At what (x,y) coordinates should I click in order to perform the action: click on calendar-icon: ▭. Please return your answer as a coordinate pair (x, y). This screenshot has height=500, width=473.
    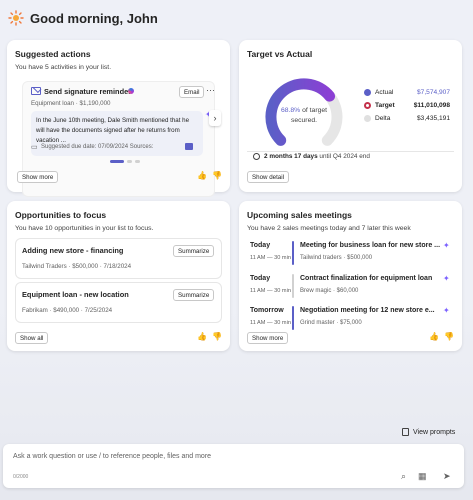
    Looking at the image, I should click on (34, 147).